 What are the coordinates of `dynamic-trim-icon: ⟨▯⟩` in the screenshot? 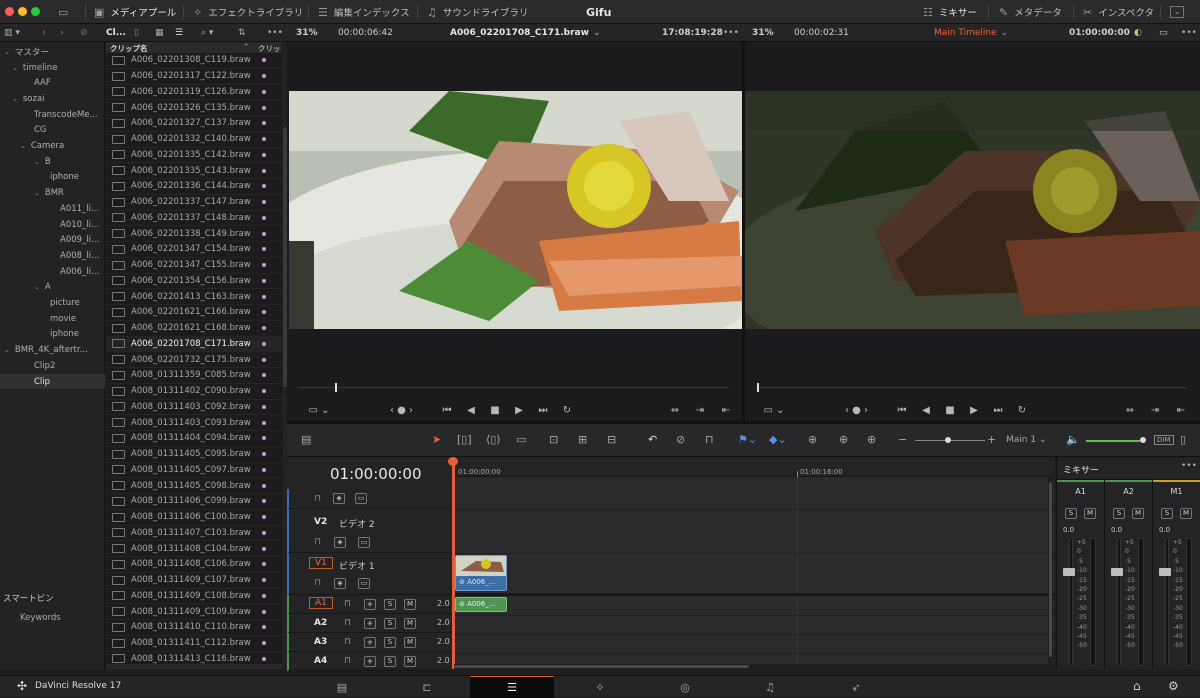 It's located at (493, 439).